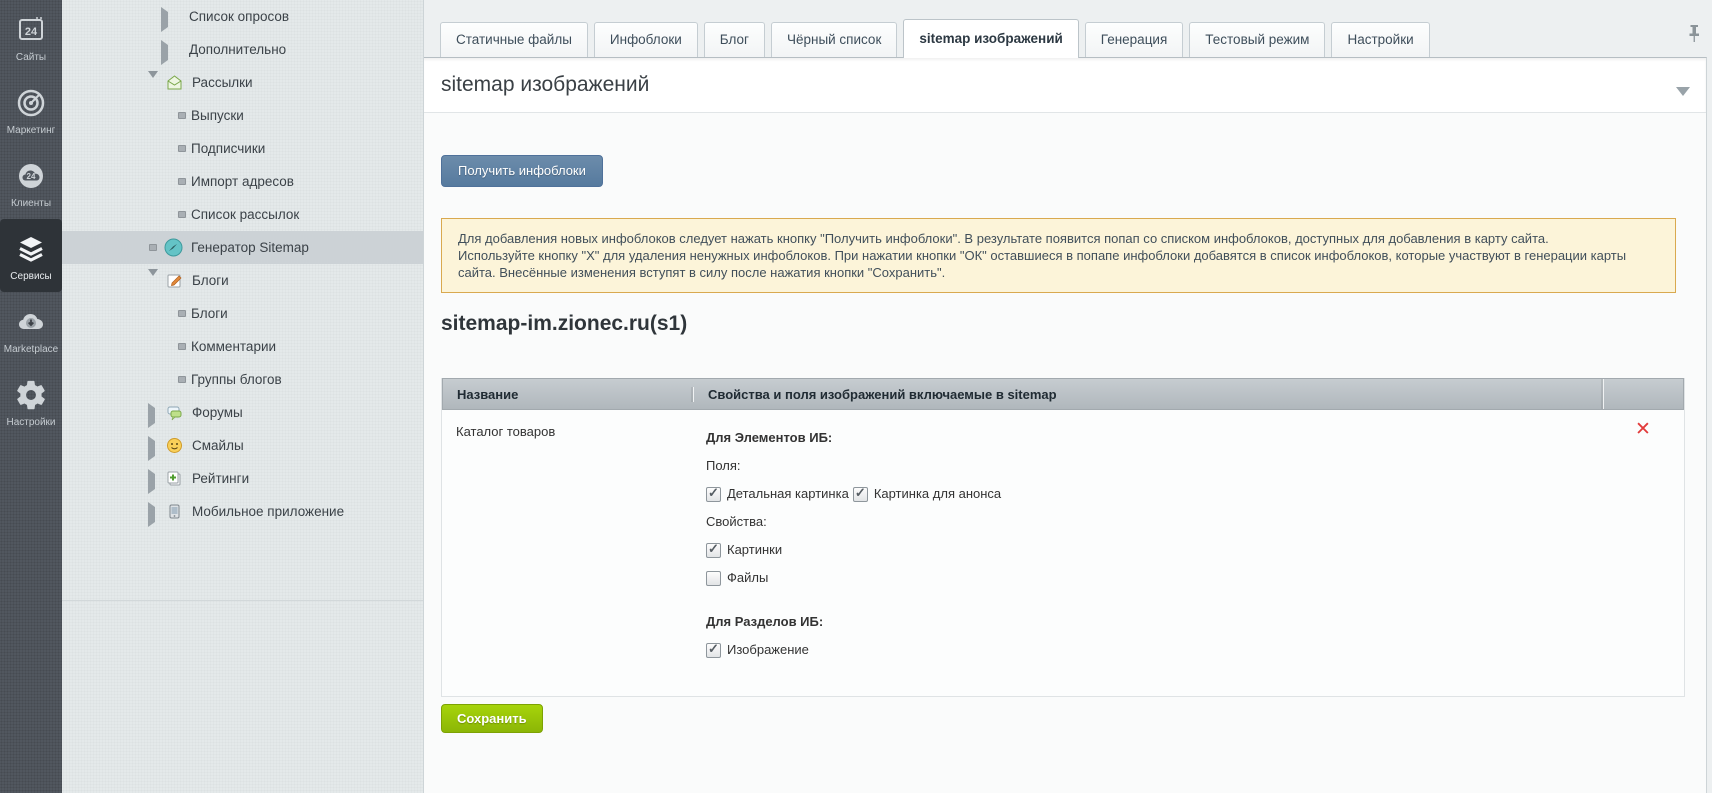  I want to click on rail-item-label: Marketplace, so click(31, 349).